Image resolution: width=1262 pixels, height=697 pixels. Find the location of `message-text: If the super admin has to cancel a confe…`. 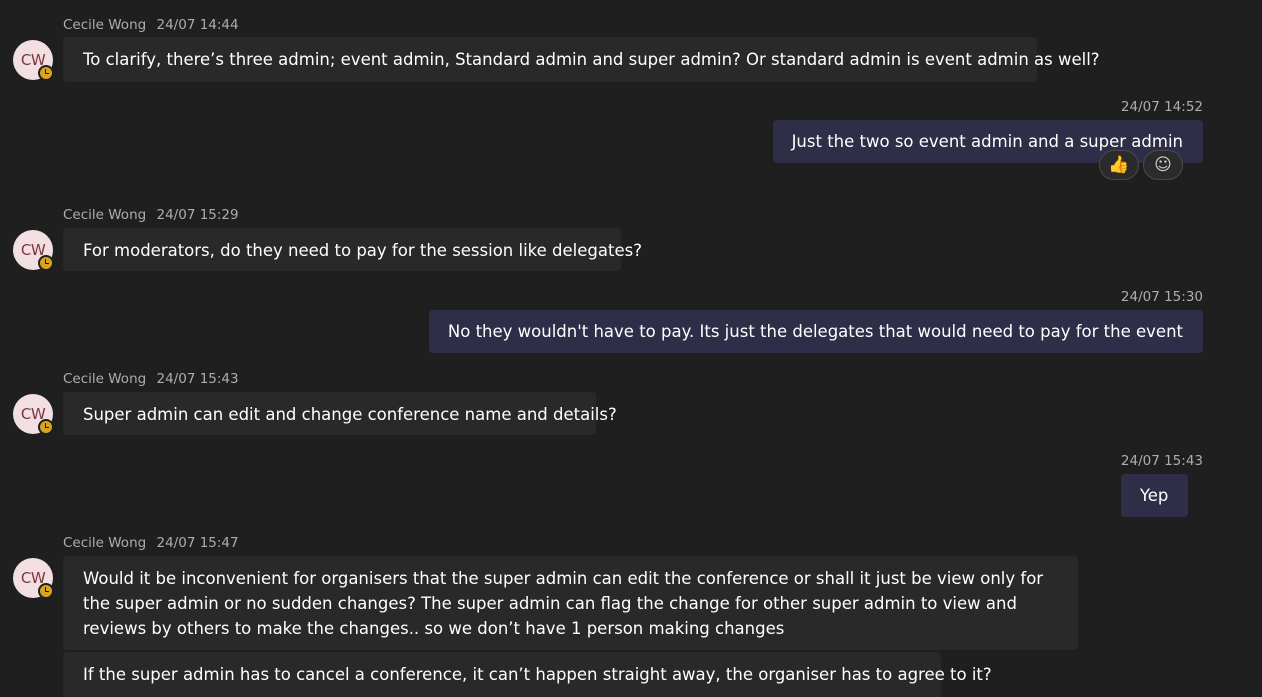

message-text: If the super admin has to cancel a confe… is located at coordinates (537, 674).